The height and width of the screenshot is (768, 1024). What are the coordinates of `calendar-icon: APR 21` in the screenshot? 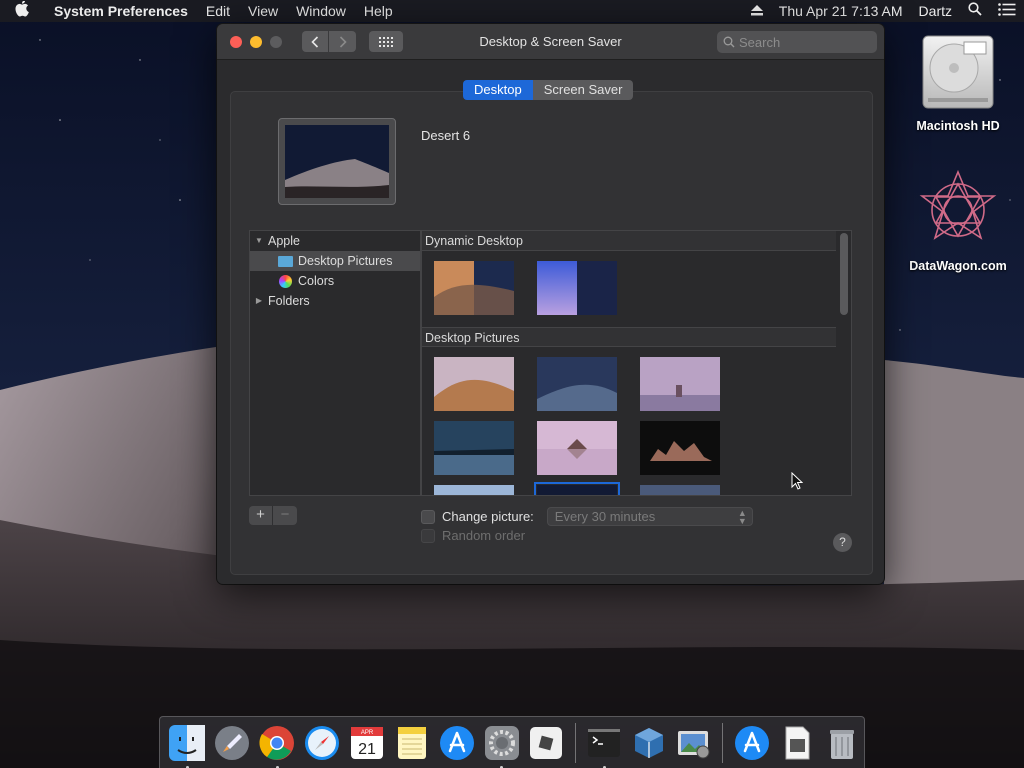 It's located at (366, 742).